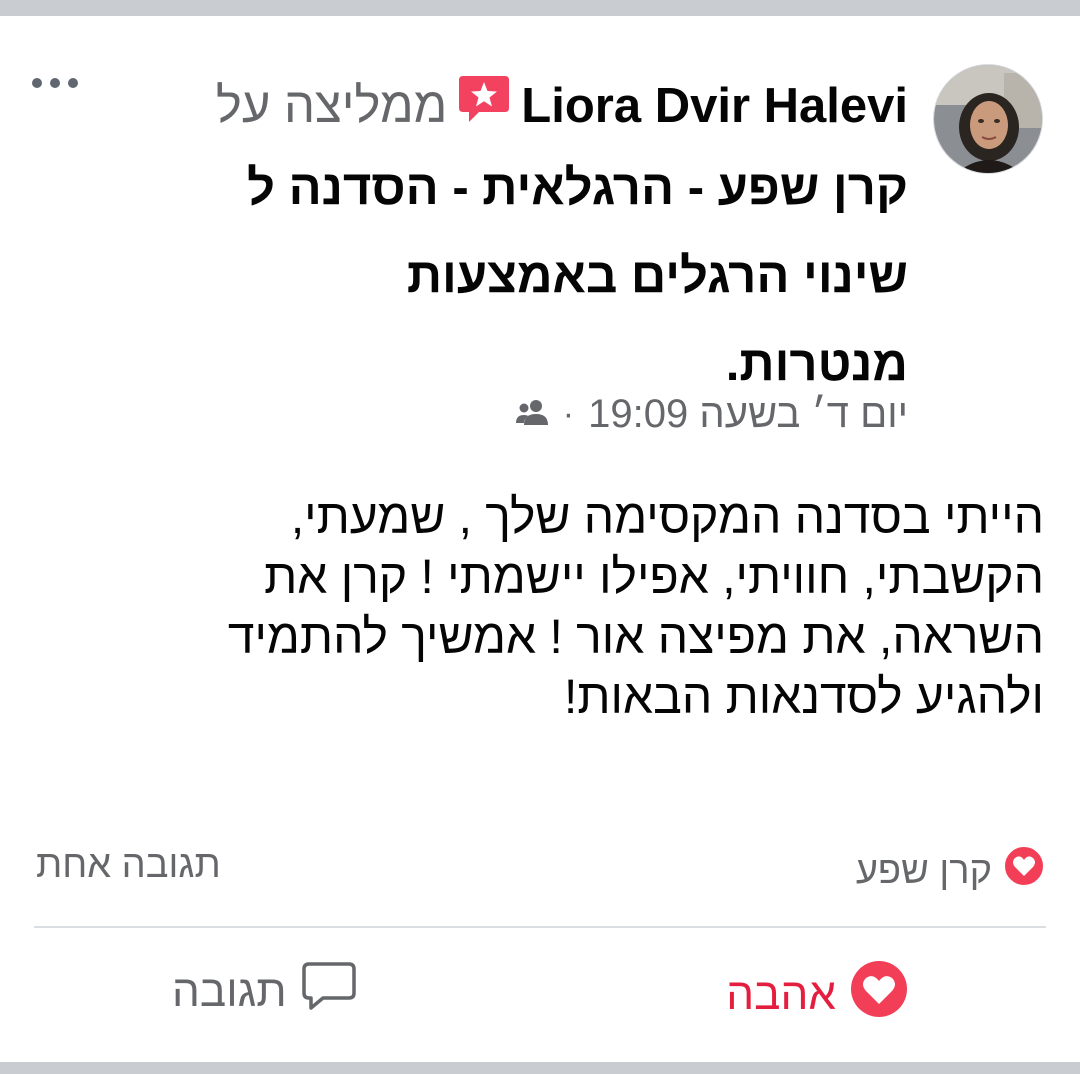  What do you see at coordinates (484, 107) in the screenshot?
I see `recommend-icon` at bounding box center [484, 107].